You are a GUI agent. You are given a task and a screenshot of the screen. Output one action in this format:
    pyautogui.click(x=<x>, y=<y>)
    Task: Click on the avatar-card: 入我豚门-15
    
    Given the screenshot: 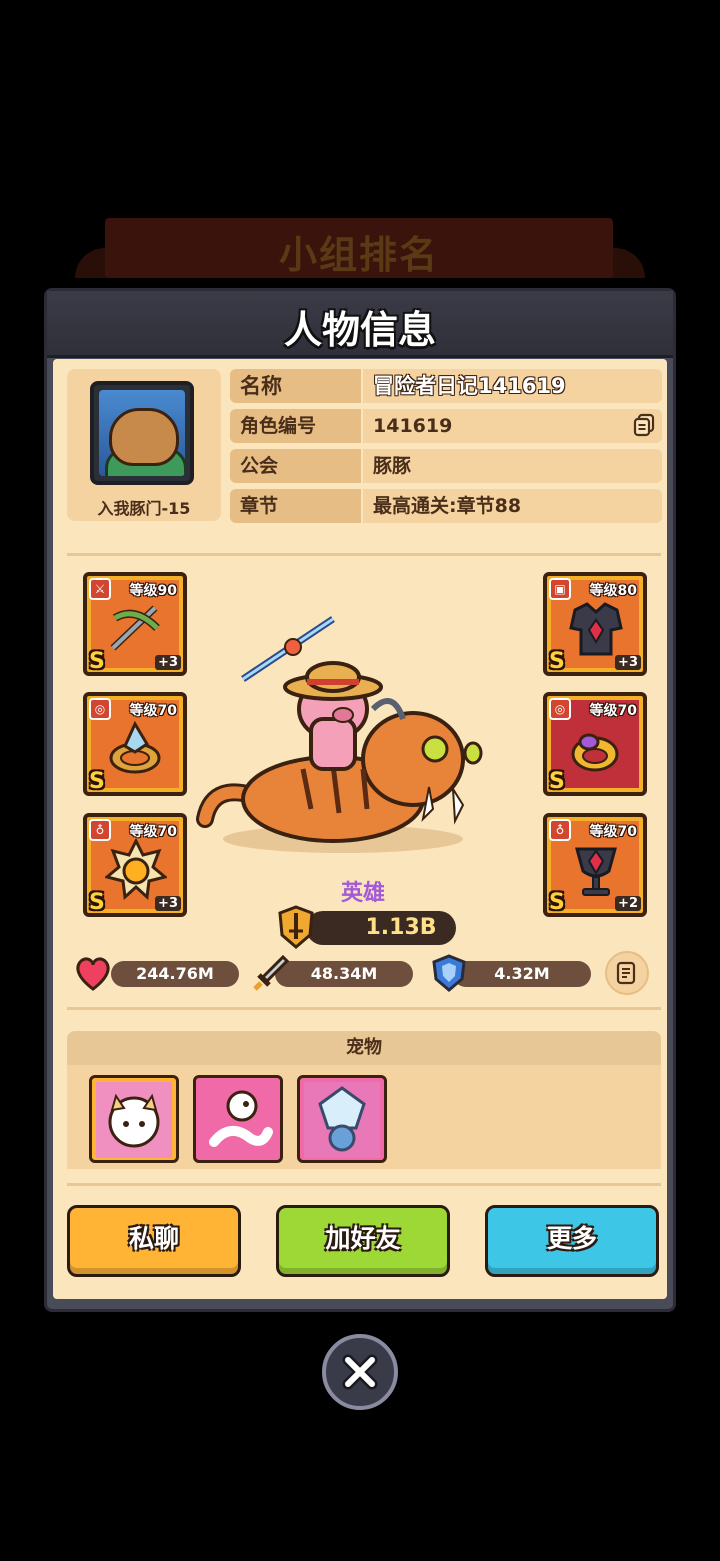 What is the action you would take?
    pyautogui.click(x=144, y=445)
    